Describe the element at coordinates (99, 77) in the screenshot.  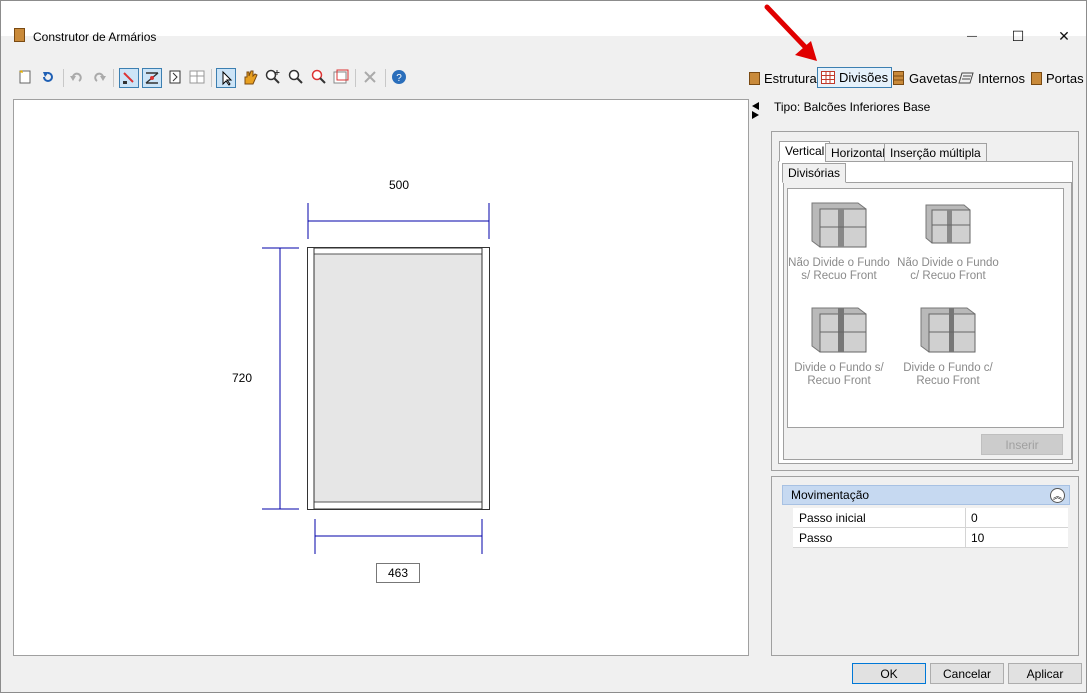
I see `redo-icon` at that location.